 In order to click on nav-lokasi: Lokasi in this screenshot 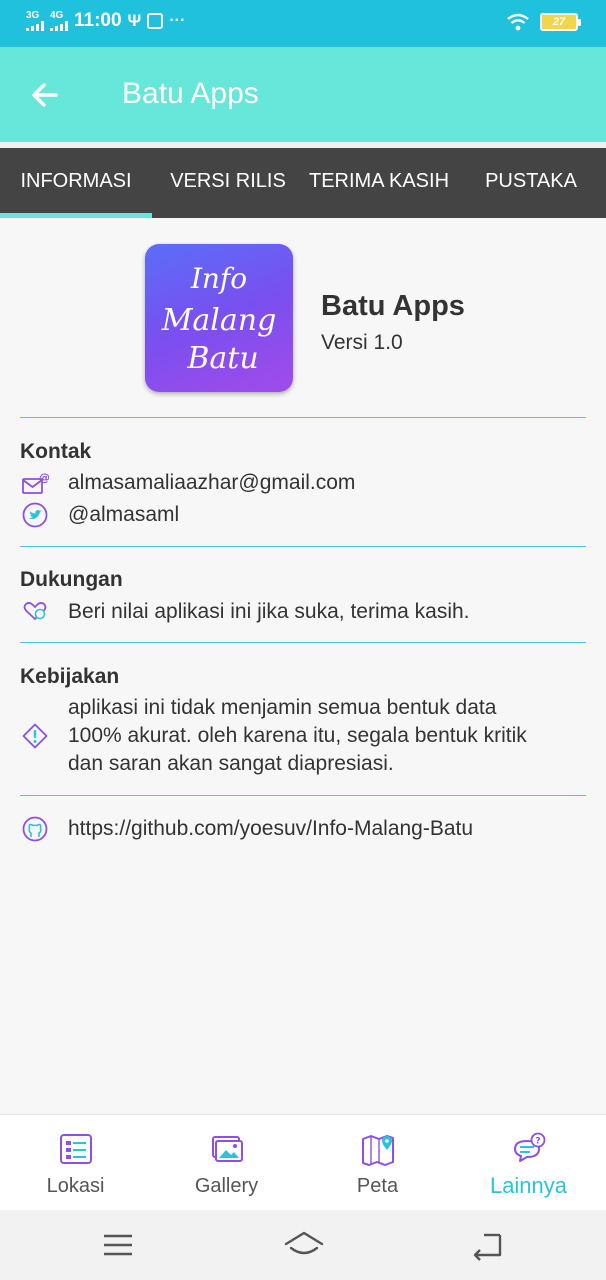, I will do `click(75, 1163)`.